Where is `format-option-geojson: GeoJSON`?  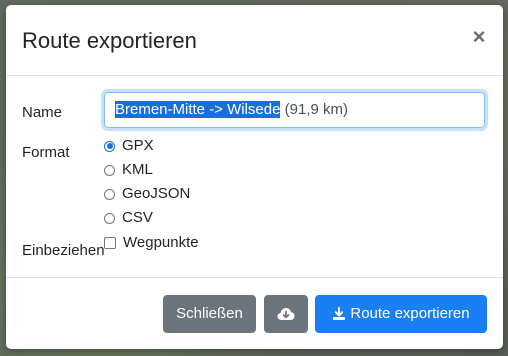 format-option-geojson: GeoJSON is located at coordinates (147, 194).